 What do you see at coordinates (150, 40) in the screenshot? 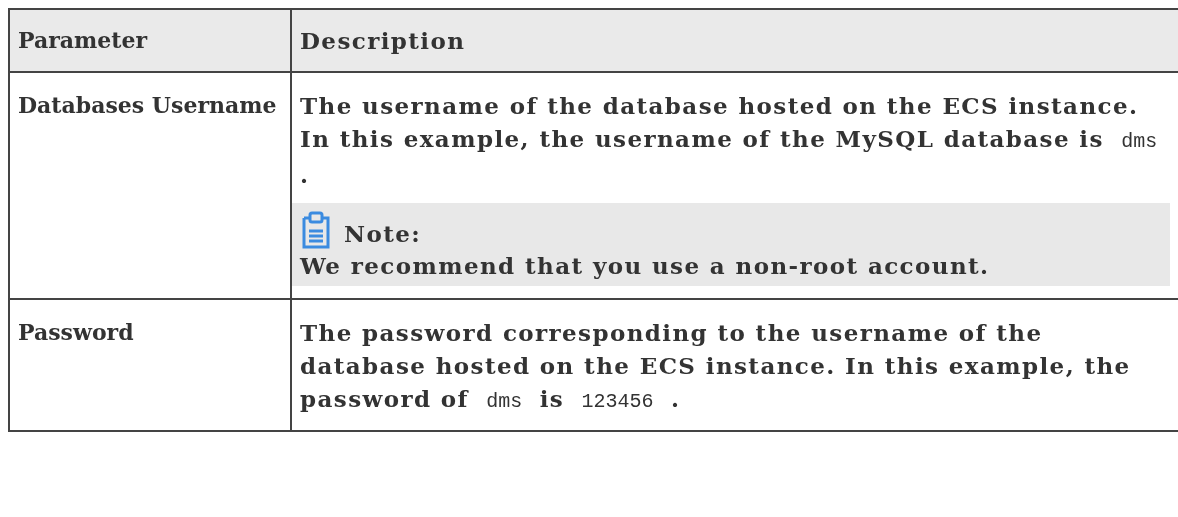
I see `column-header: Parameter` at bounding box center [150, 40].